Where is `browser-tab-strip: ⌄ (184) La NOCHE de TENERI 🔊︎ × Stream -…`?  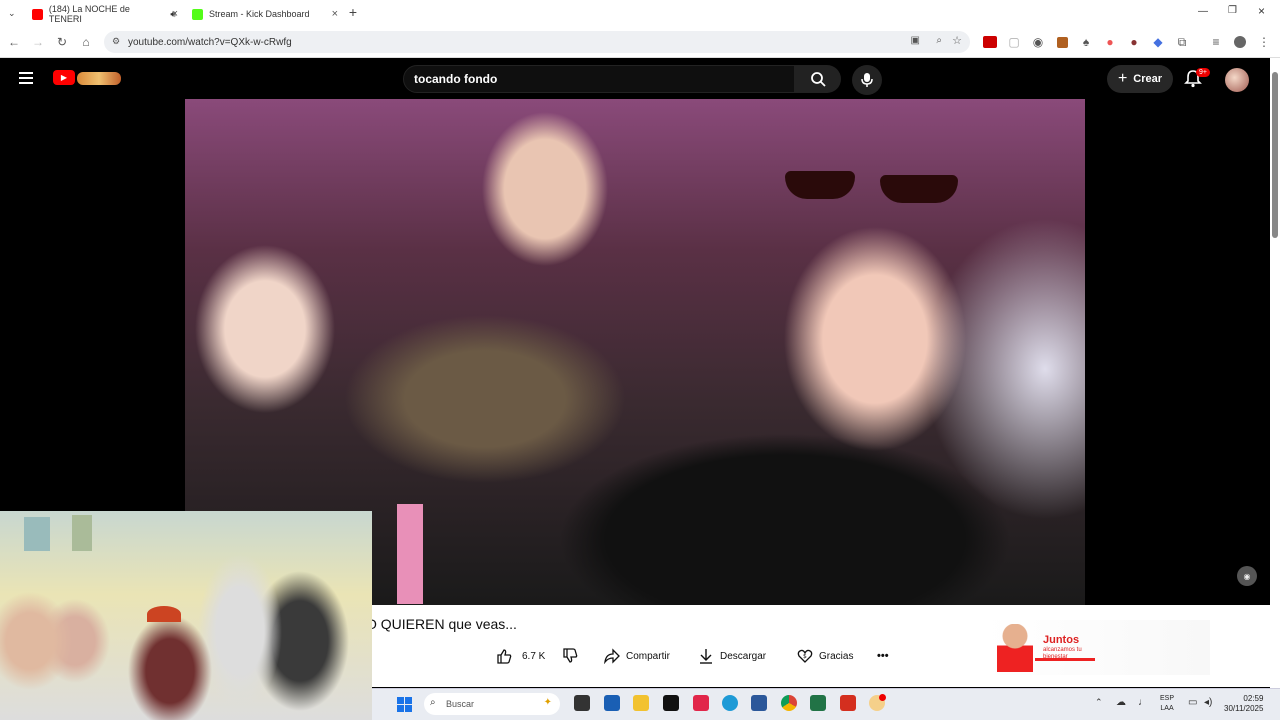 browser-tab-strip: ⌄ (184) La NOCHE de TENERI 🔊︎ × Stream -… is located at coordinates (640, 14).